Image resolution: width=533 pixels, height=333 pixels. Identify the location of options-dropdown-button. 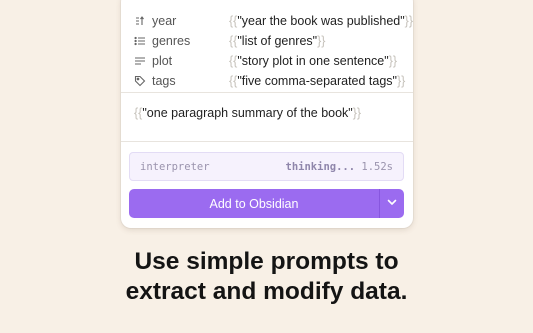
(392, 203).